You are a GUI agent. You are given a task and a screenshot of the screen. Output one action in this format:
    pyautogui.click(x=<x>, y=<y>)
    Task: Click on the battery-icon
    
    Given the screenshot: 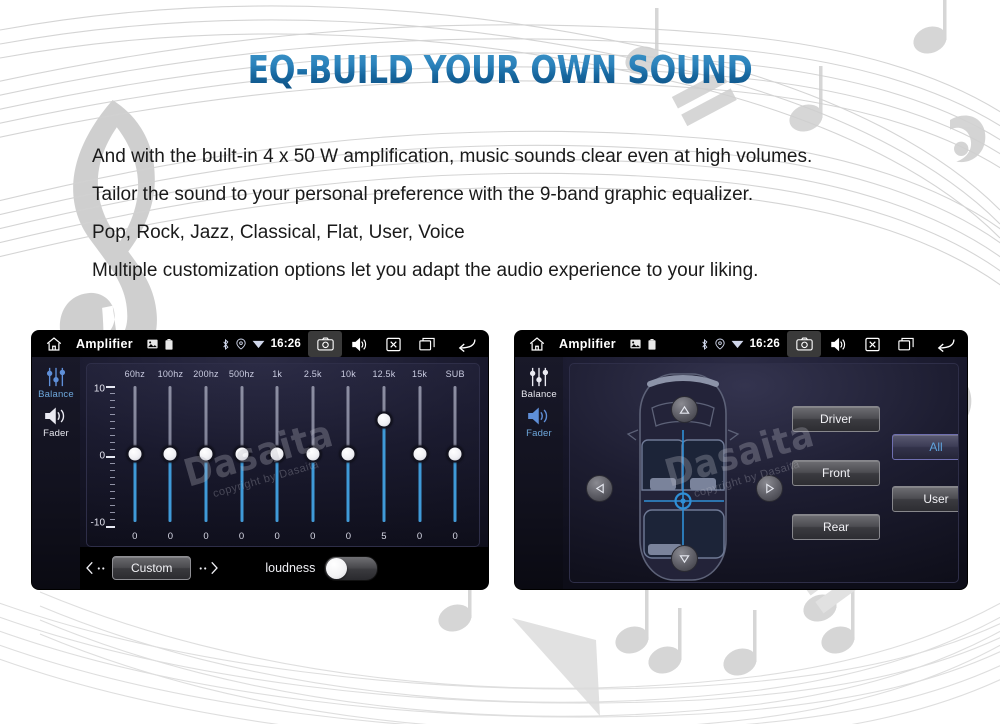 What is the action you would take?
    pyautogui.click(x=169, y=344)
    